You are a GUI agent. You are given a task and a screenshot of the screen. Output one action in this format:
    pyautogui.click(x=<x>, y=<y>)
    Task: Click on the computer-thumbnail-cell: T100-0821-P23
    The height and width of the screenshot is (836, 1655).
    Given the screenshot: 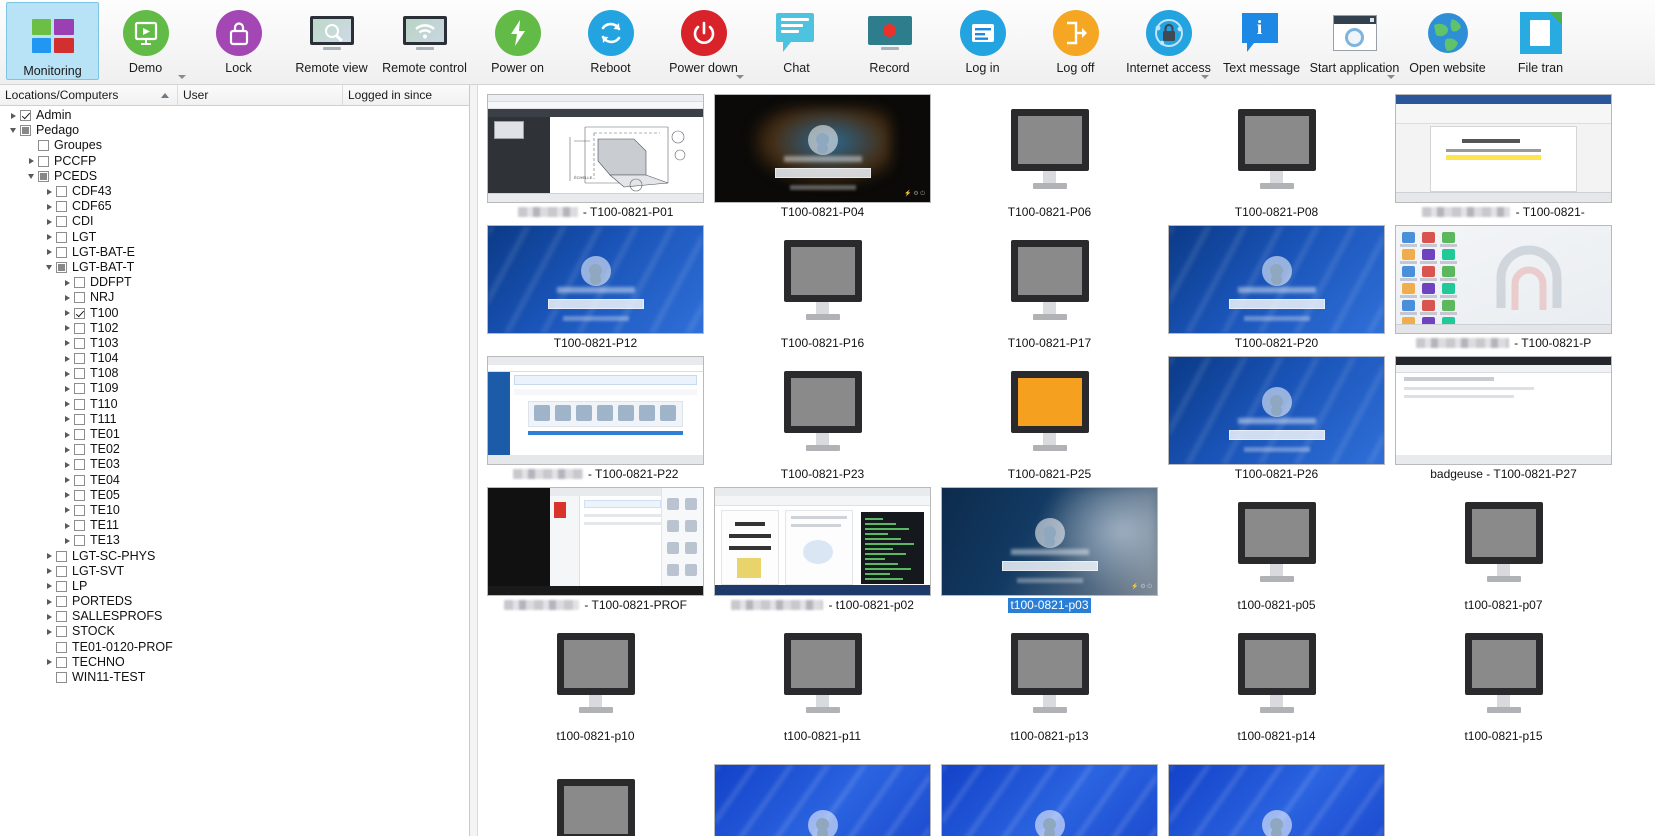 What is the action you would take?
    pyautogui.click(x=822, y=416)
    